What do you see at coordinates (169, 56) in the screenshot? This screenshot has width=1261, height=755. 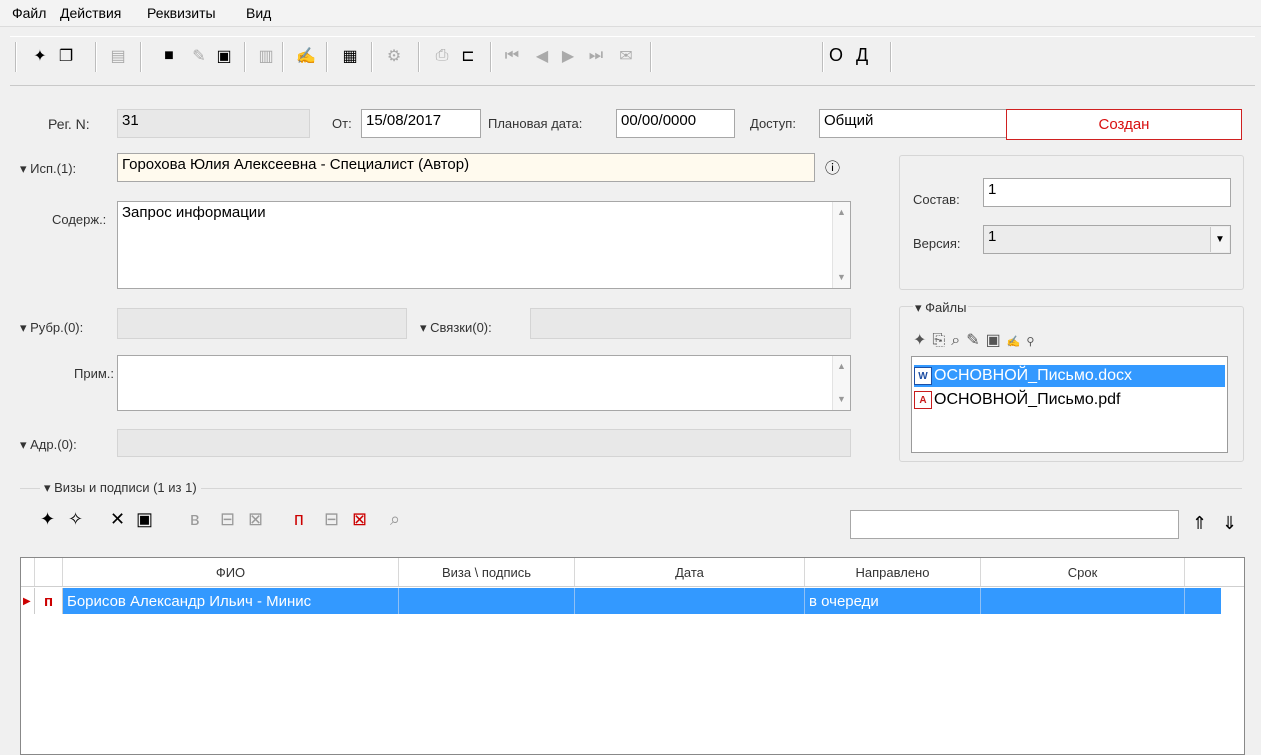 I see `save-icon: ■` at bounding box center [169, 56].